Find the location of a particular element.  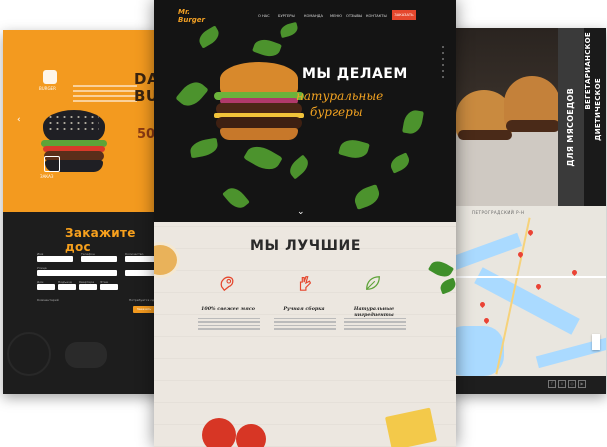

bag-label: ЗАКАЗ is located at coordinates (47, 176).